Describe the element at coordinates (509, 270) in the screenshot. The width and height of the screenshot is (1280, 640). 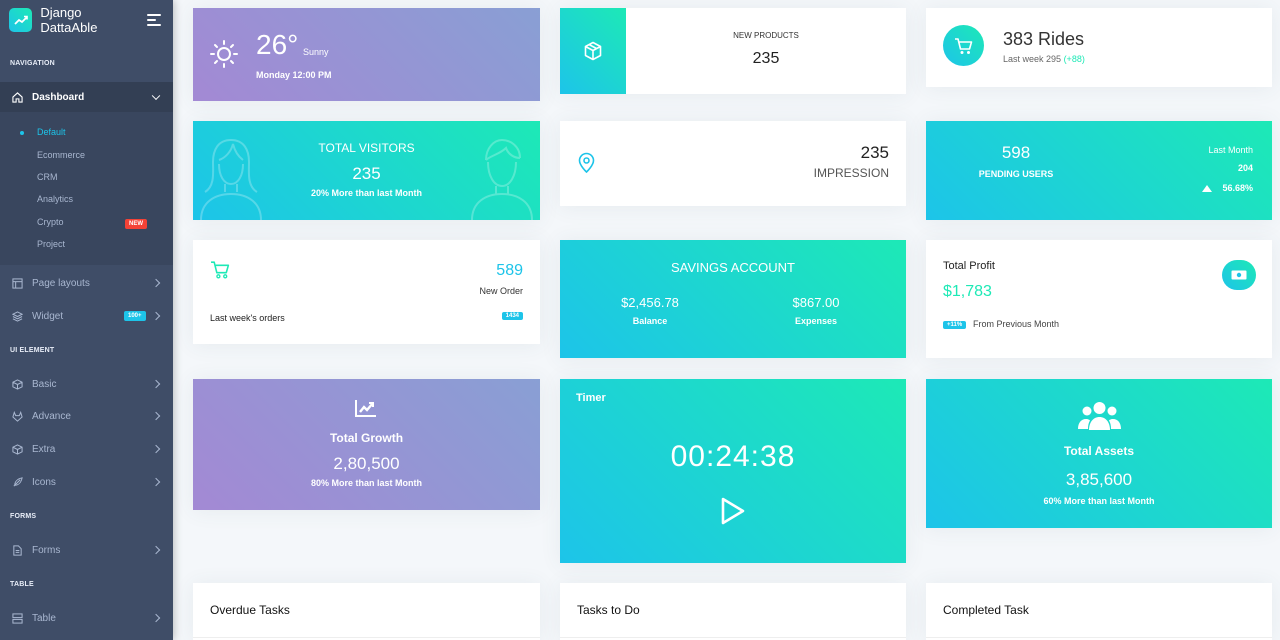
I see `orders-value: 589` at that location.